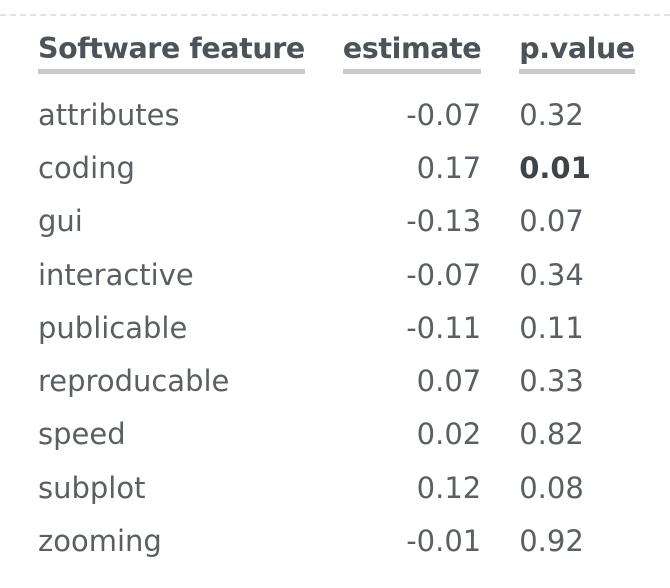  I want to click on table-row: gui -0.13 0.07, so click(336, 221).